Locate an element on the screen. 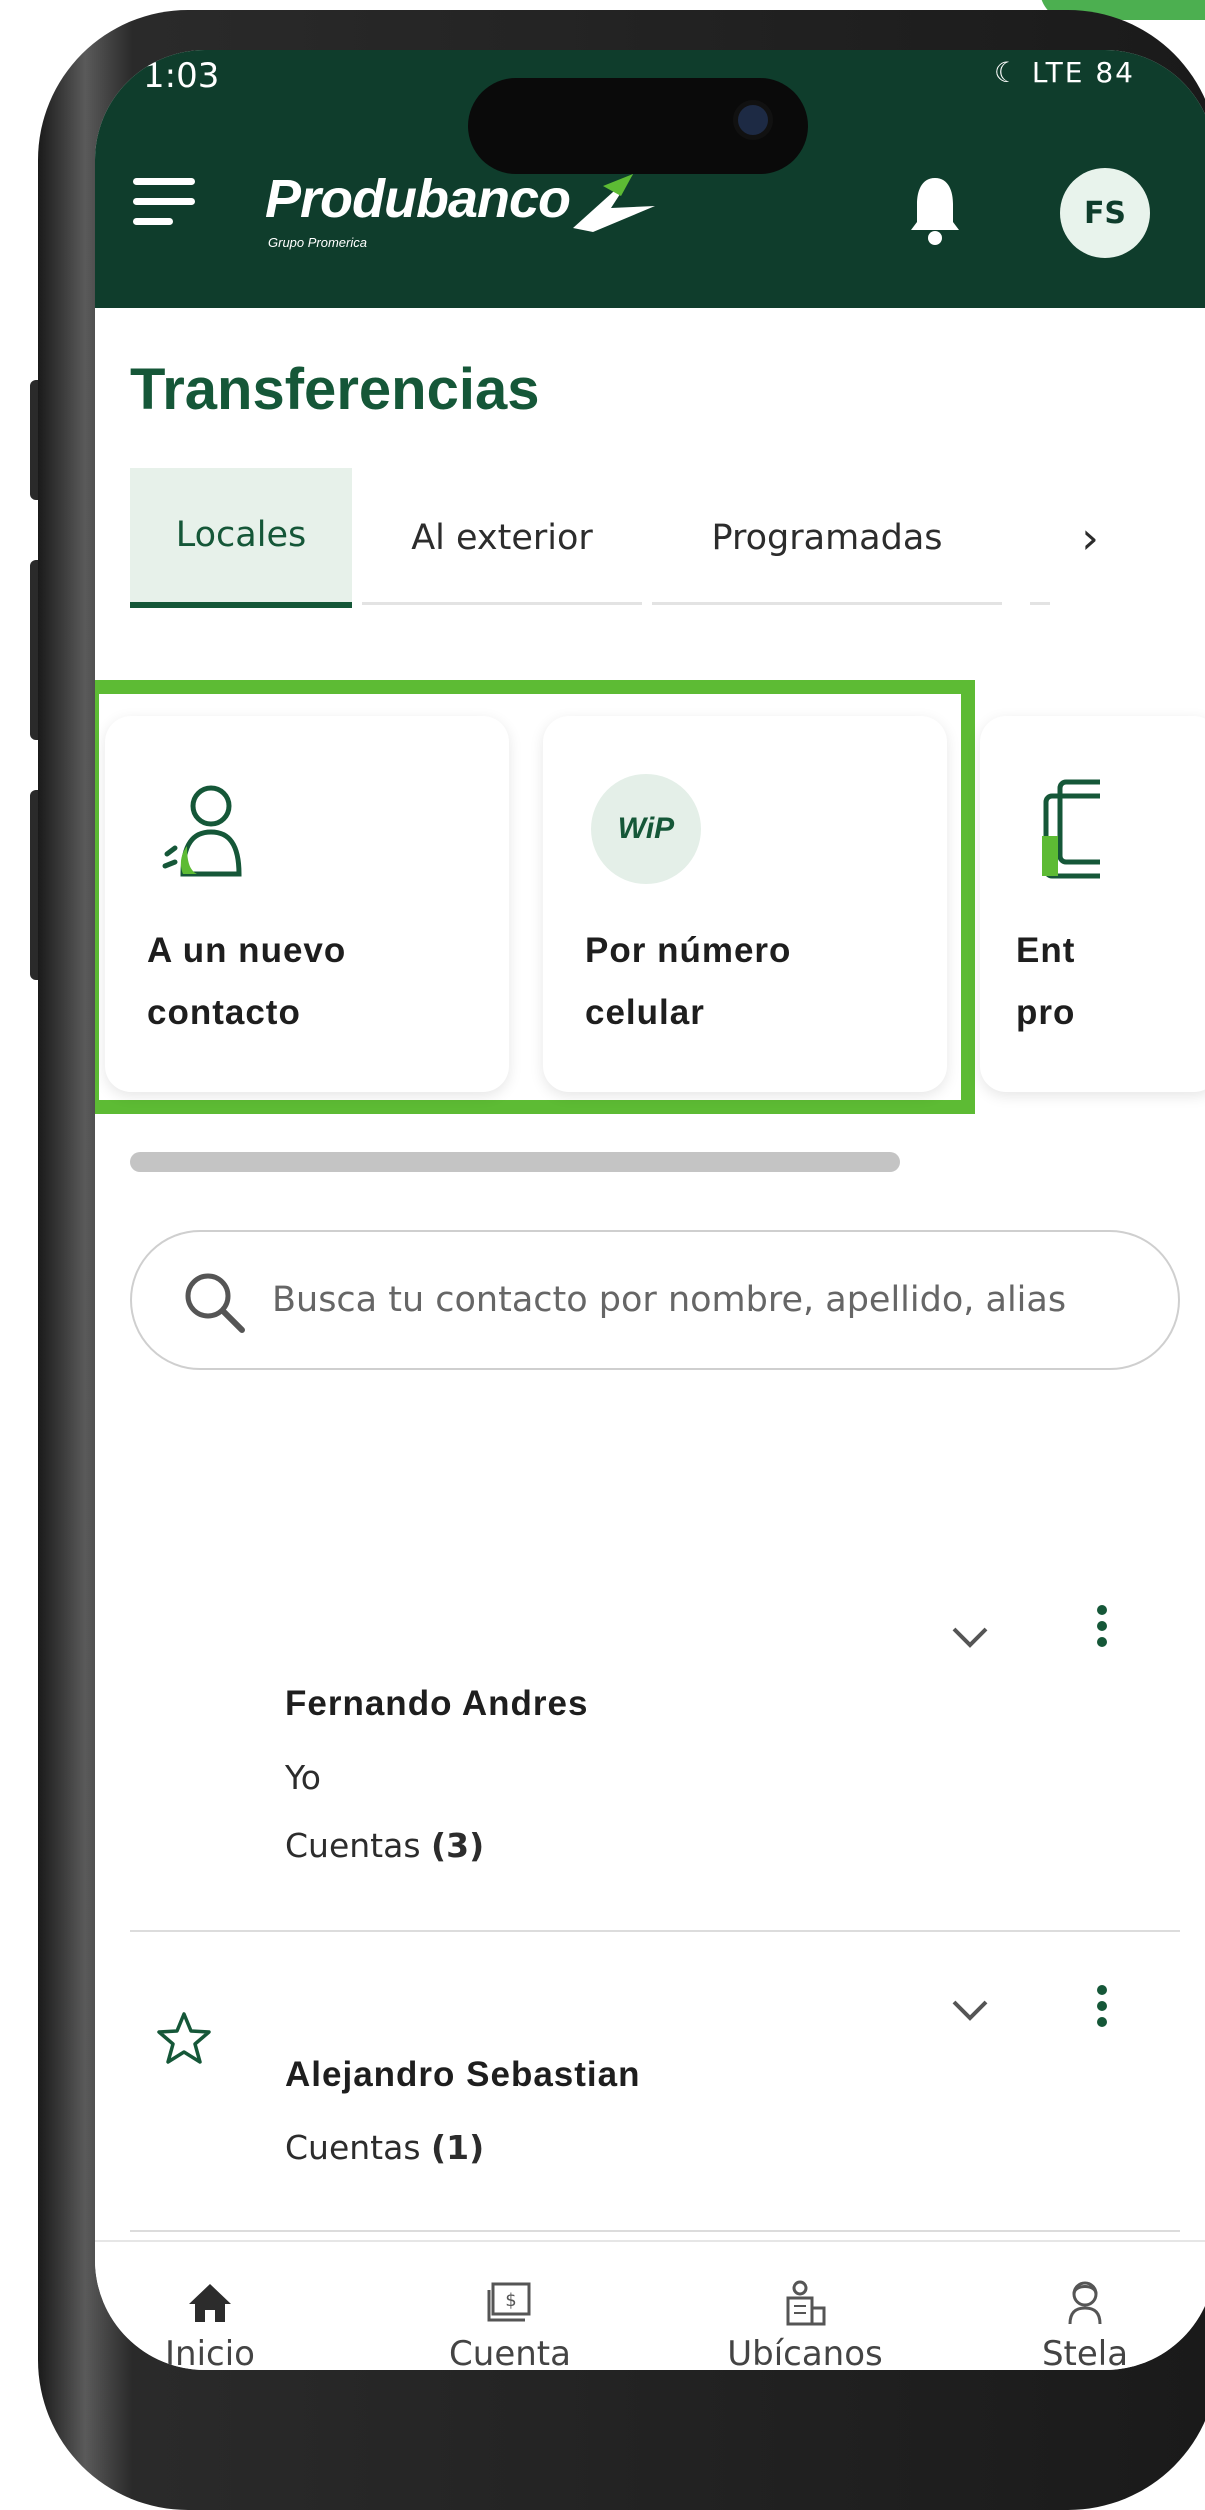 This screenshot has height=2510, width=1205. camera-icon is located at coordinates (753, 120).